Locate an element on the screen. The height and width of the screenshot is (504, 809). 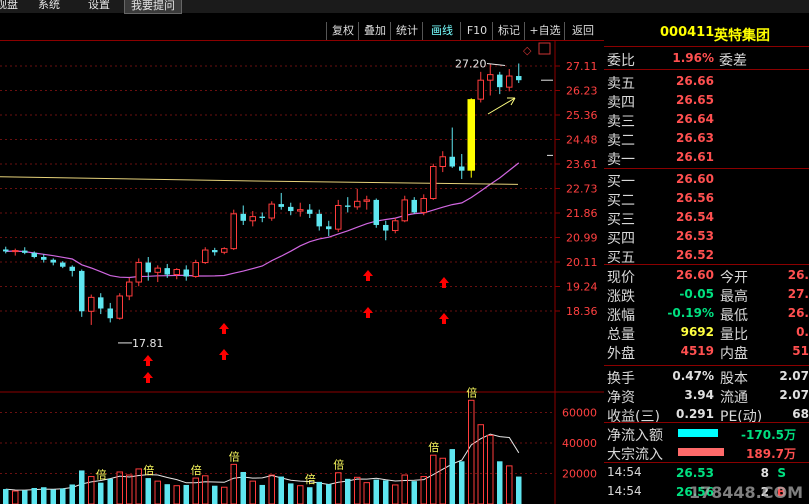
ask-row: 卖五 26.66 is located at coordinates (706, 82).